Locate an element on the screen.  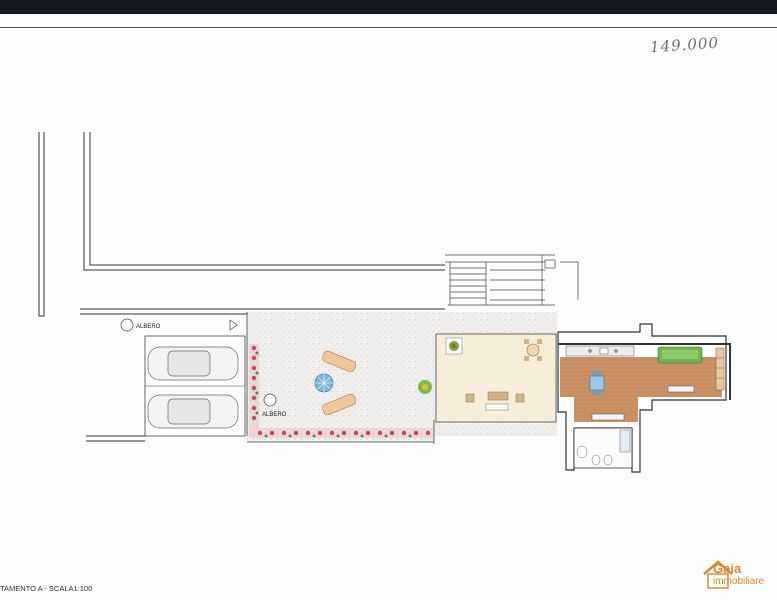
toilet-icon is located at coordinates (596, 460).